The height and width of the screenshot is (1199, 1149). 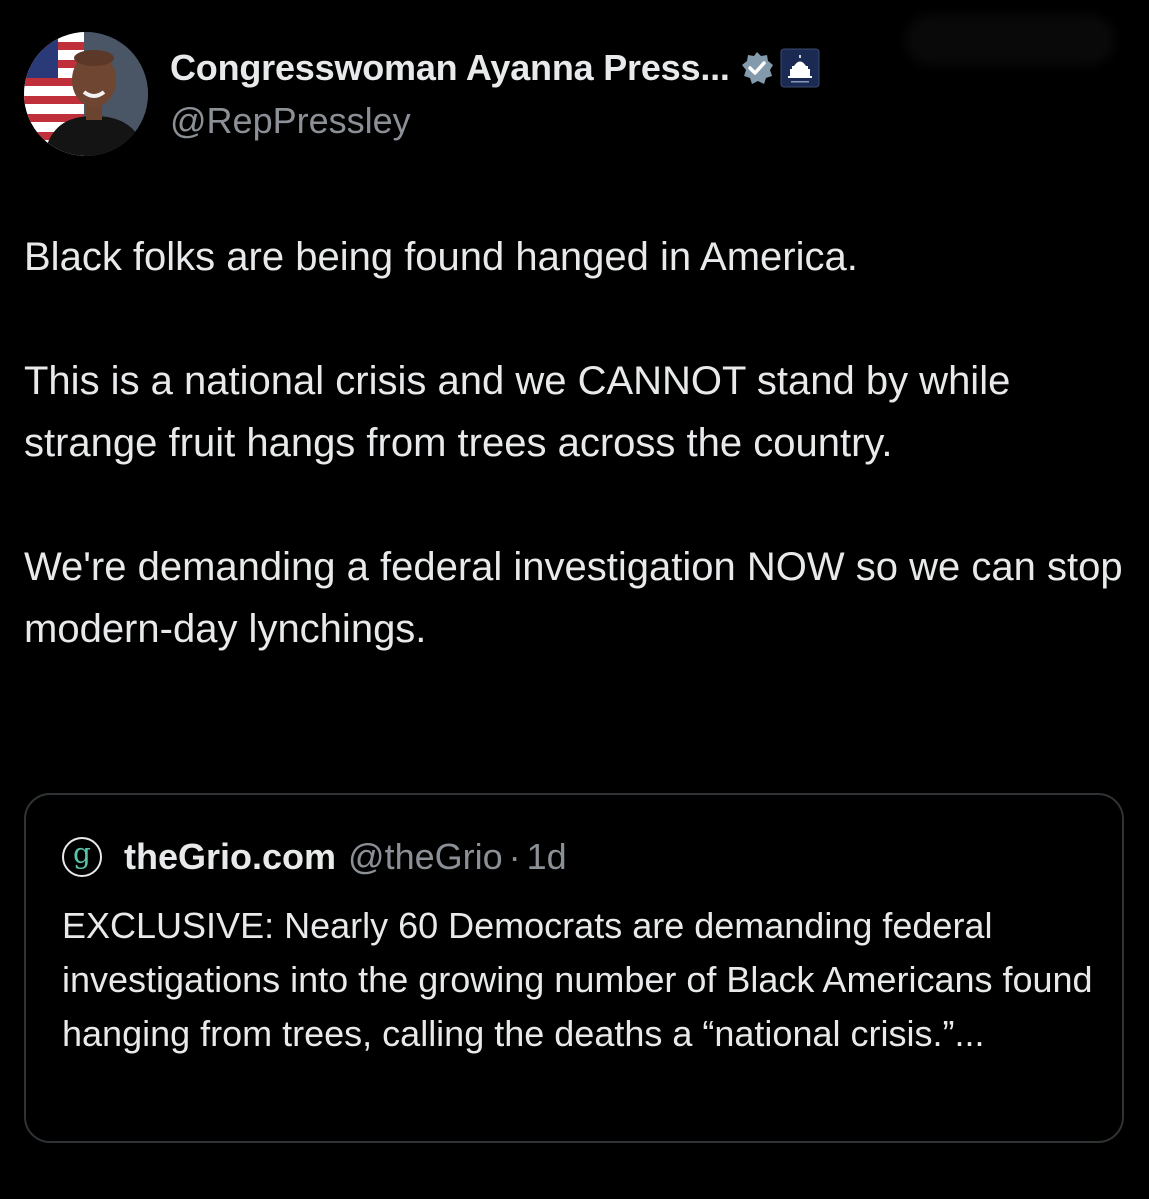 I want to click on thegrio-logo-letter: g, so click(x=82, y=853).